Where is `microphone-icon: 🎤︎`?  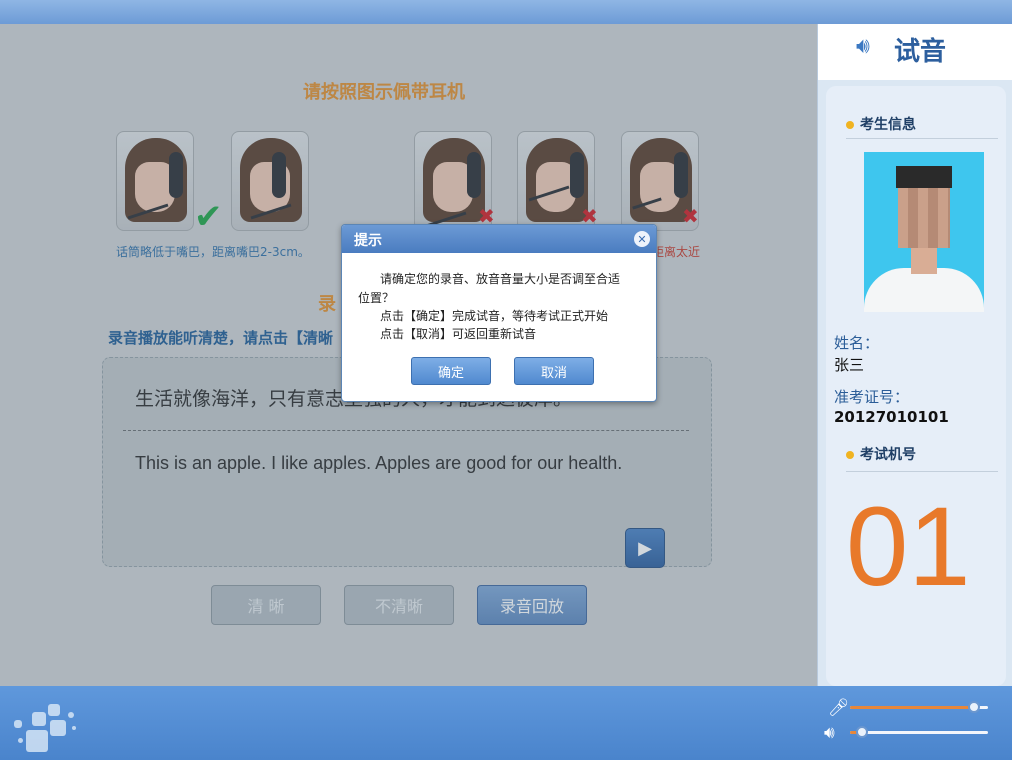 microphone-icon: 🎤︎ is located at coordinates (839, 708).